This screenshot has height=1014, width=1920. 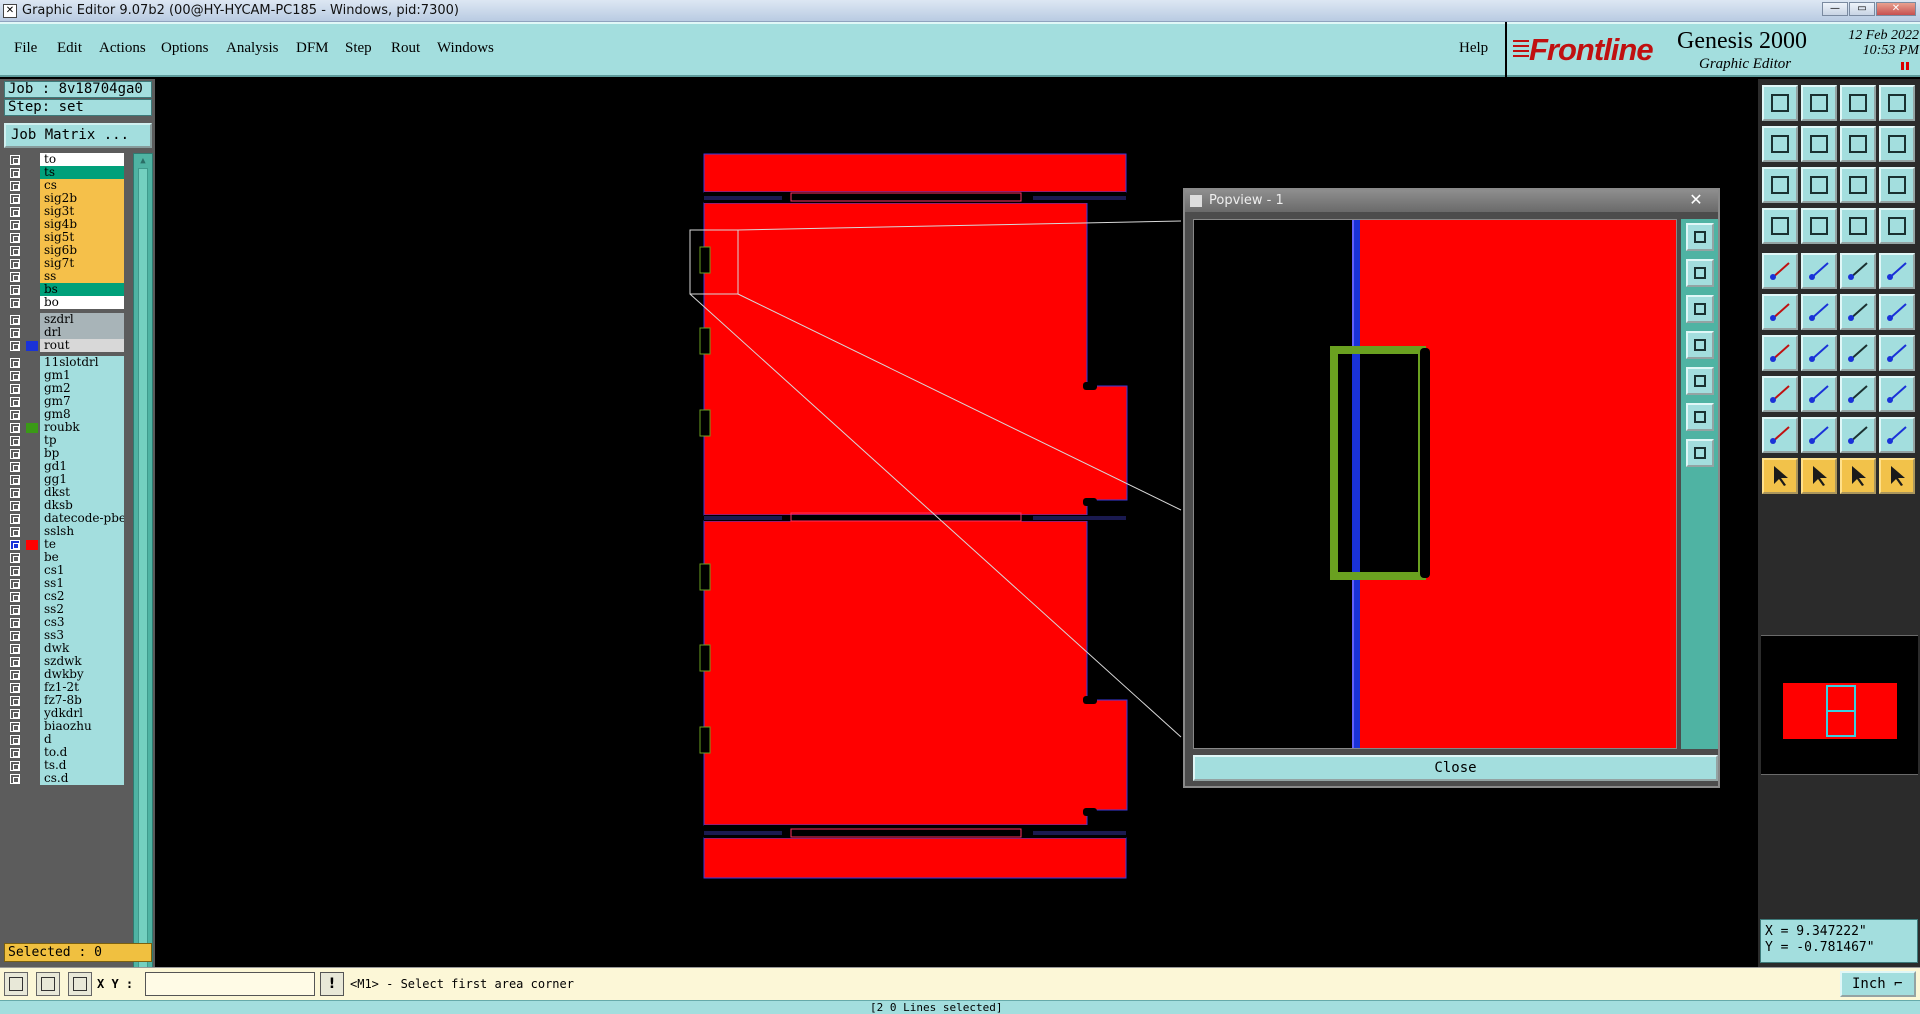 I want to click on layer-row: gd1, so click(x=64, y=467).